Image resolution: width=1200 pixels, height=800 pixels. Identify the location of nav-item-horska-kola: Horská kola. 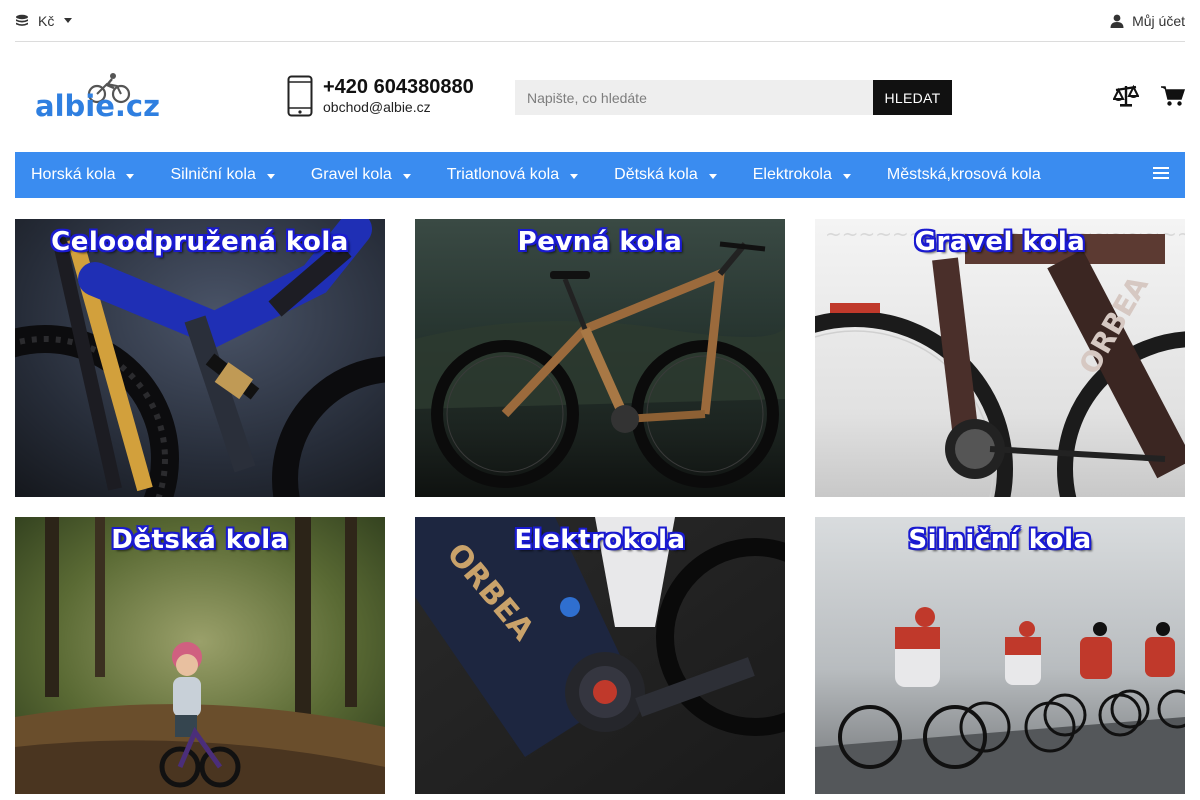
(82, 175).